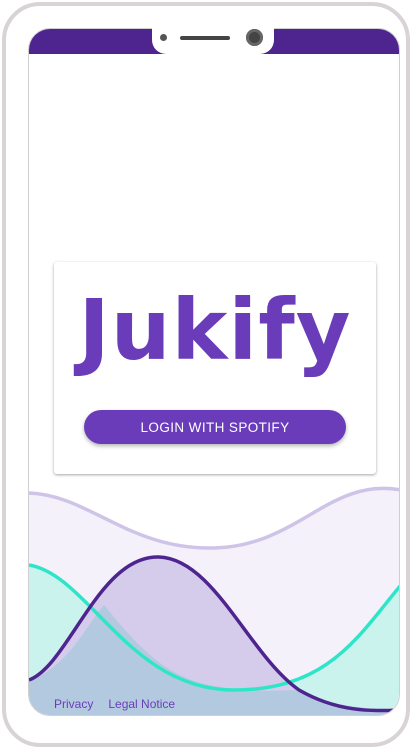 The width and height of the screenshot is (416, 753). What do you see at coordinates (215, 330) in the screenshot?
I see `app-logo: Jukify` at bounding box center [215, 330].